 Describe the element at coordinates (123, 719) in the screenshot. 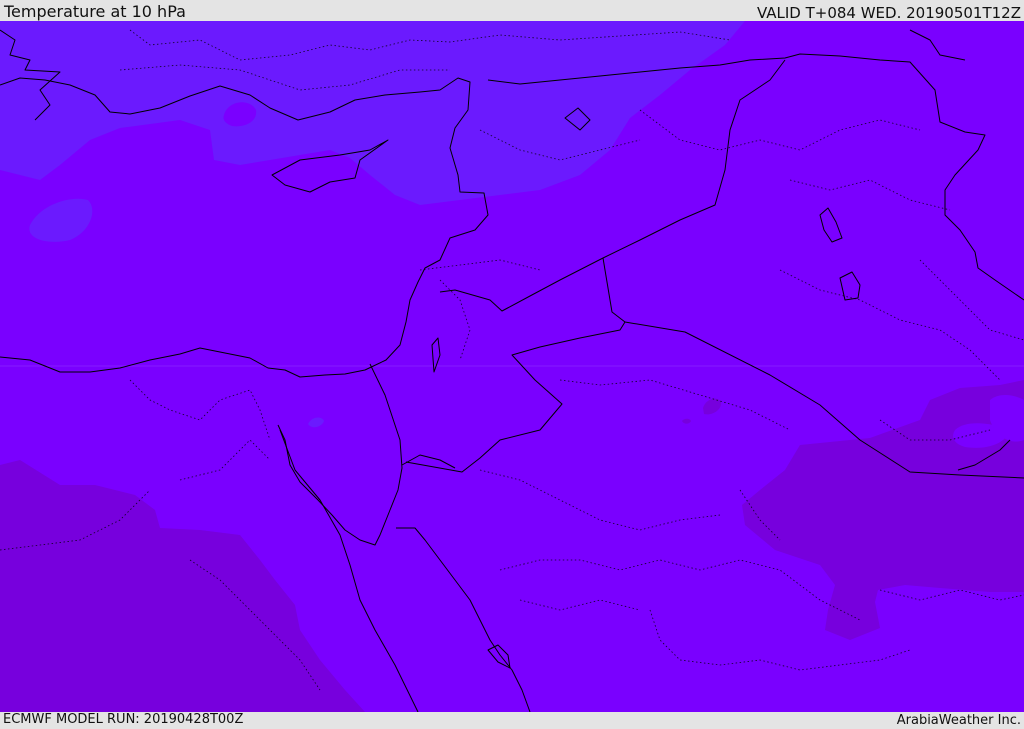

I see `model-run: ECMWF MODEL RUN: 20190428T00Z` at that location.